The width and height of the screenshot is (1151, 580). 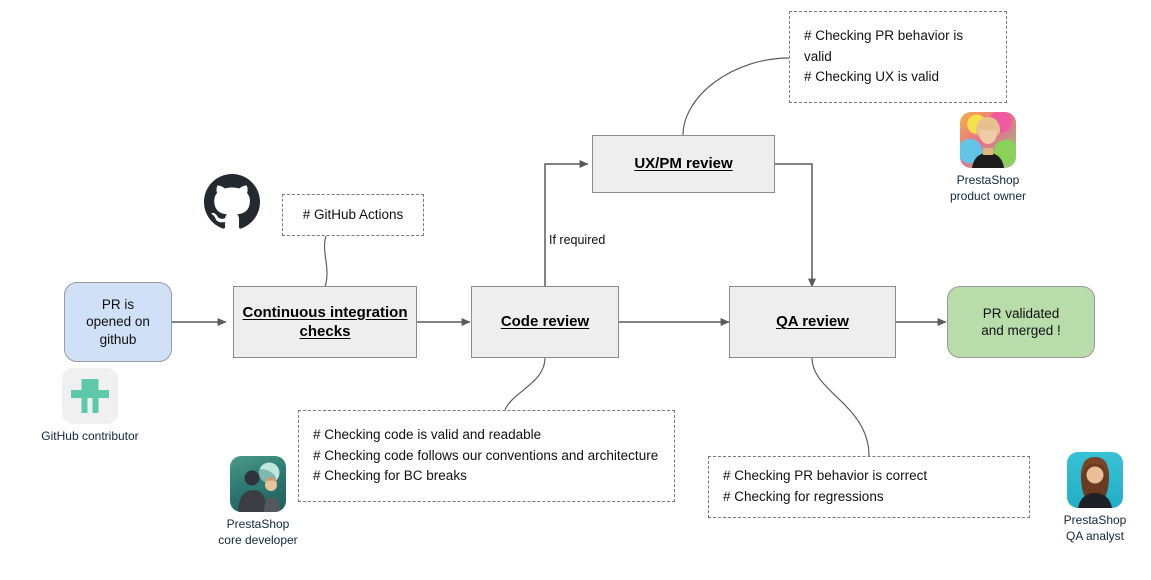 What do you see at coordinates (988, 140) in the screenshot?
I see `product-owner-avatar` at bounding box center [988, 140].